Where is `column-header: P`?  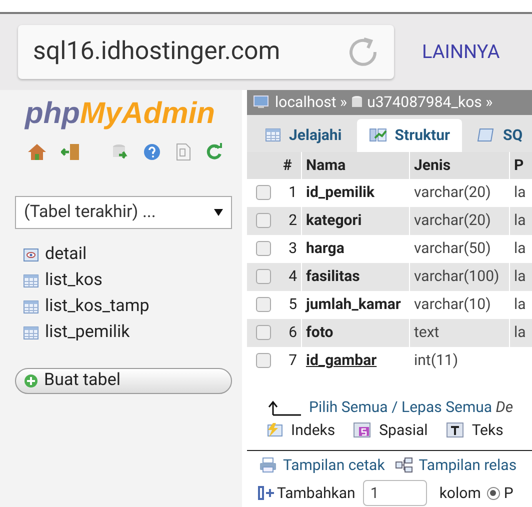 column-header: P is located at coordinates (519, 165).